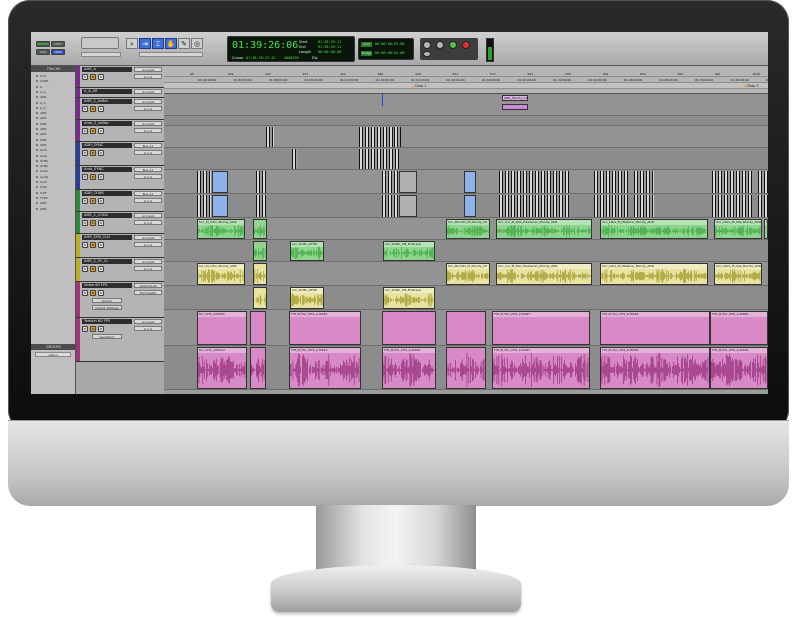  What do you see at coordinates (145, 43) in the screenshot?
I see `trim-icon: ⇥` at bounding box center [145, 43].